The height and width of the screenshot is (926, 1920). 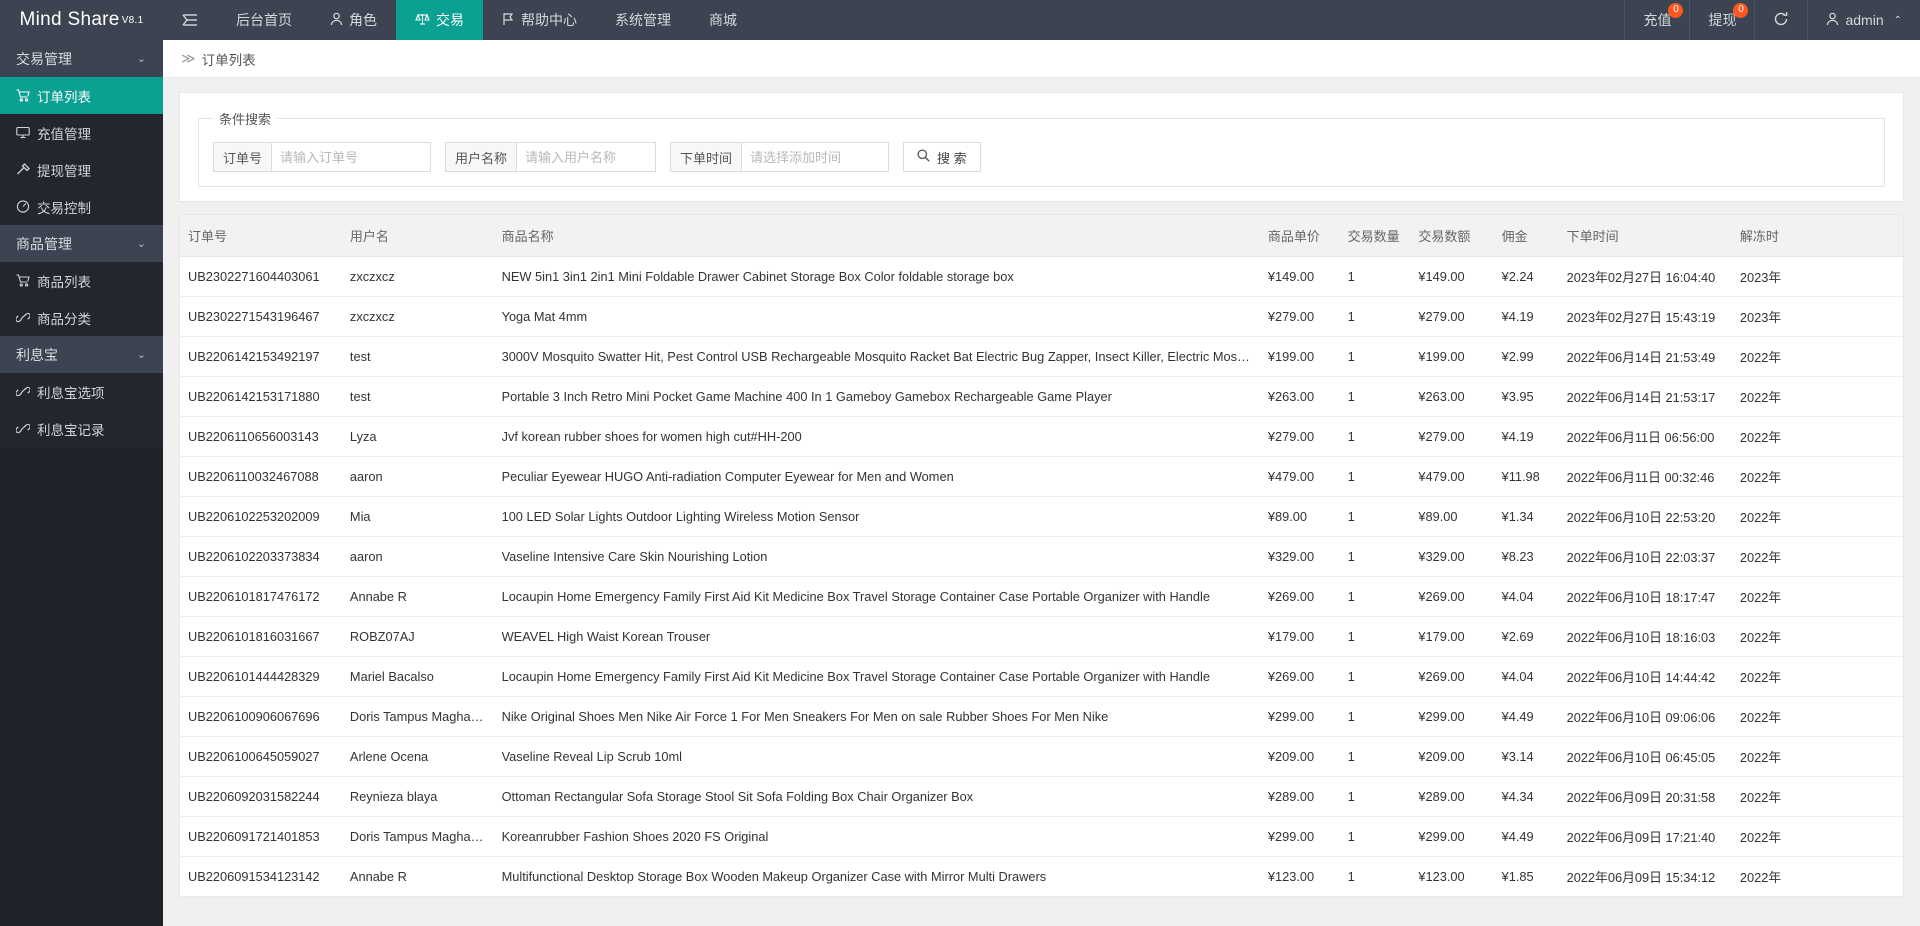 I want to click on sidebar-group-product-management: 商品管理 ⌄, so click(x=81, y=243).